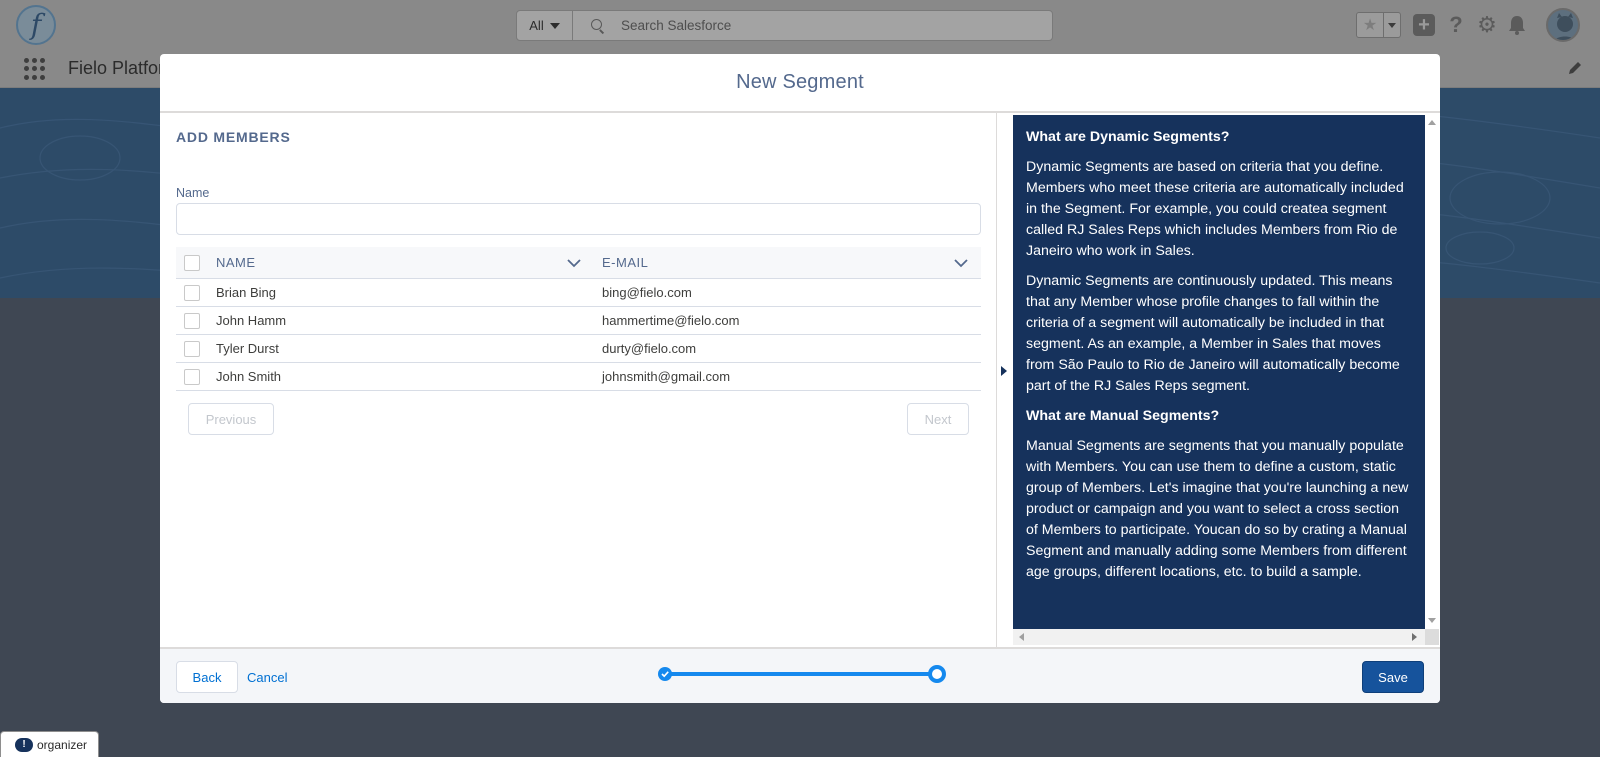  I want to click on member-name: John Hamm, so click(251, 320).